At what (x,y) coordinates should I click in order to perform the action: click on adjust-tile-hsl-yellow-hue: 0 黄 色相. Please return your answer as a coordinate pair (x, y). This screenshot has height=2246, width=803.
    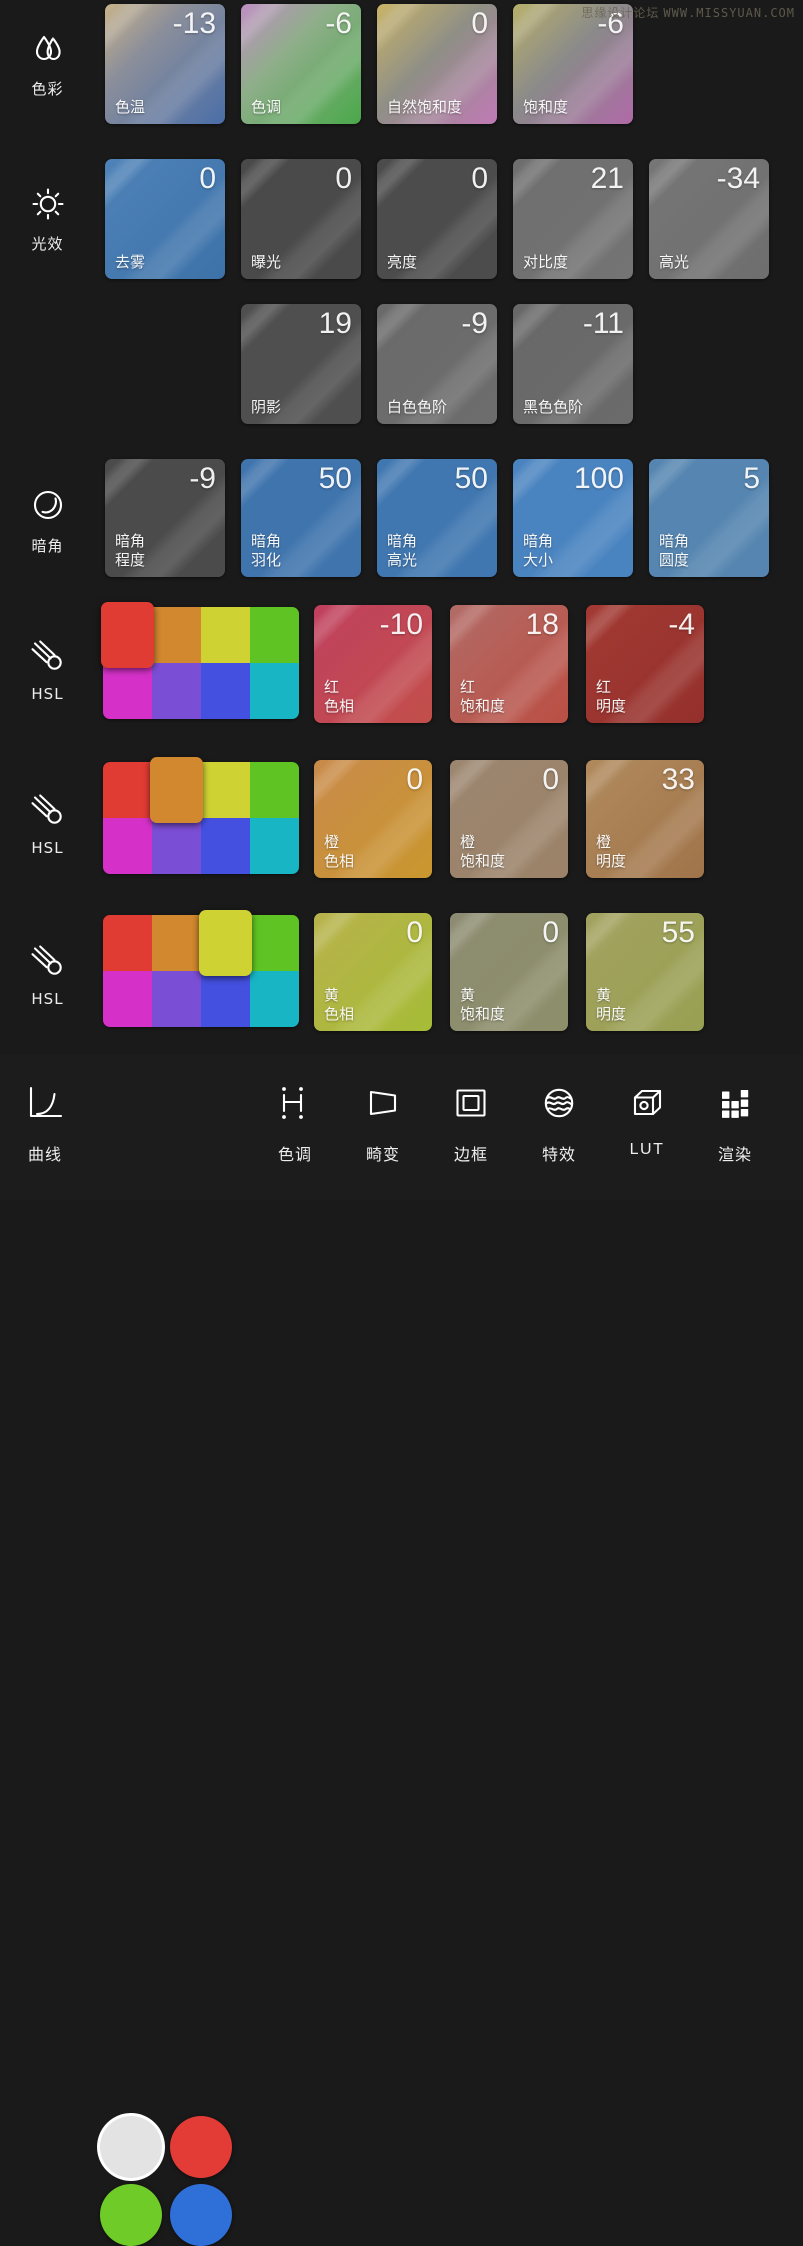
    Looking at the image, I should click on (373, 972).